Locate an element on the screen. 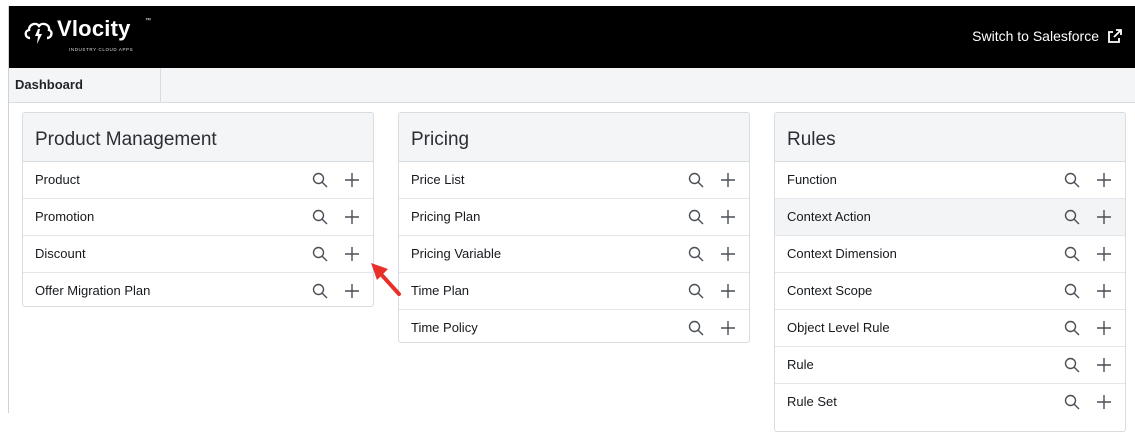 Image resolution: width=1135 pixels, height=432 pixels. list-item-function: Function is located at coordinates (950, 180).